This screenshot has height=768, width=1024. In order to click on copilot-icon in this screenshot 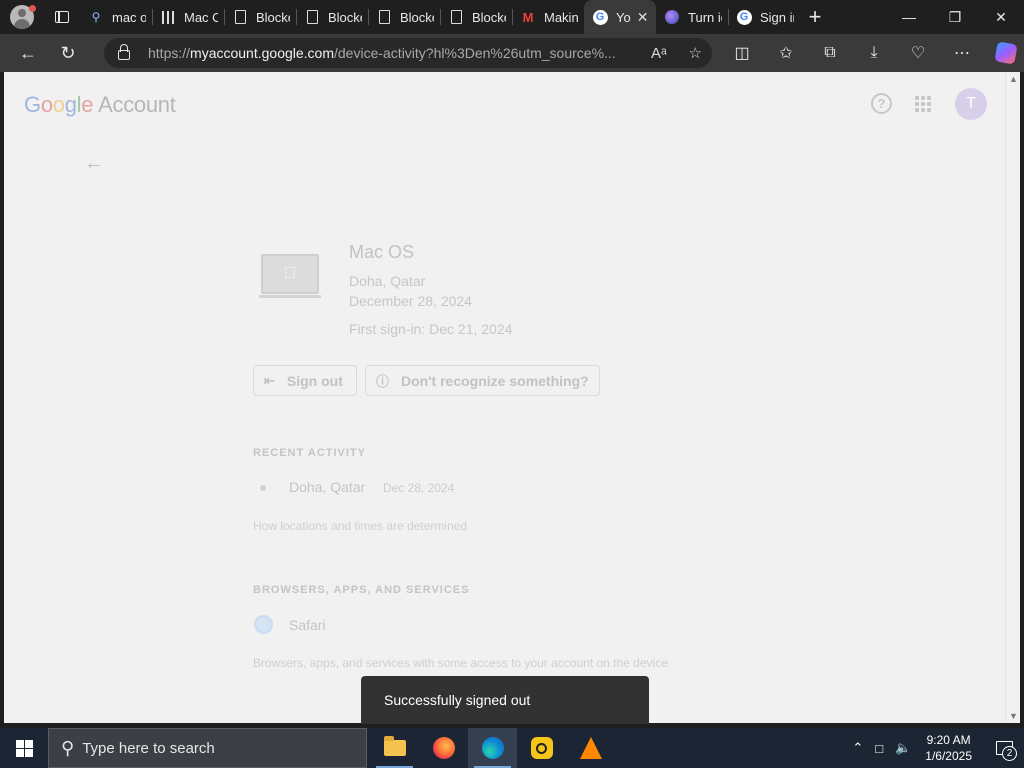, I will do `click(1006, 53)`.